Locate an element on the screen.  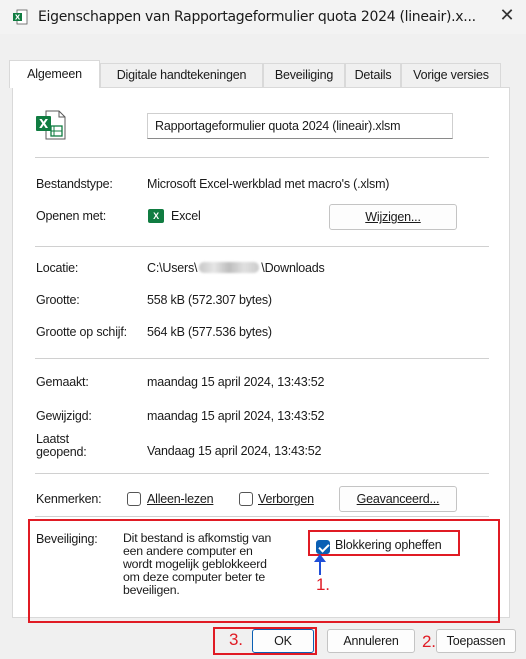
close-icon: ✕ is located at coordinates (507, 16).